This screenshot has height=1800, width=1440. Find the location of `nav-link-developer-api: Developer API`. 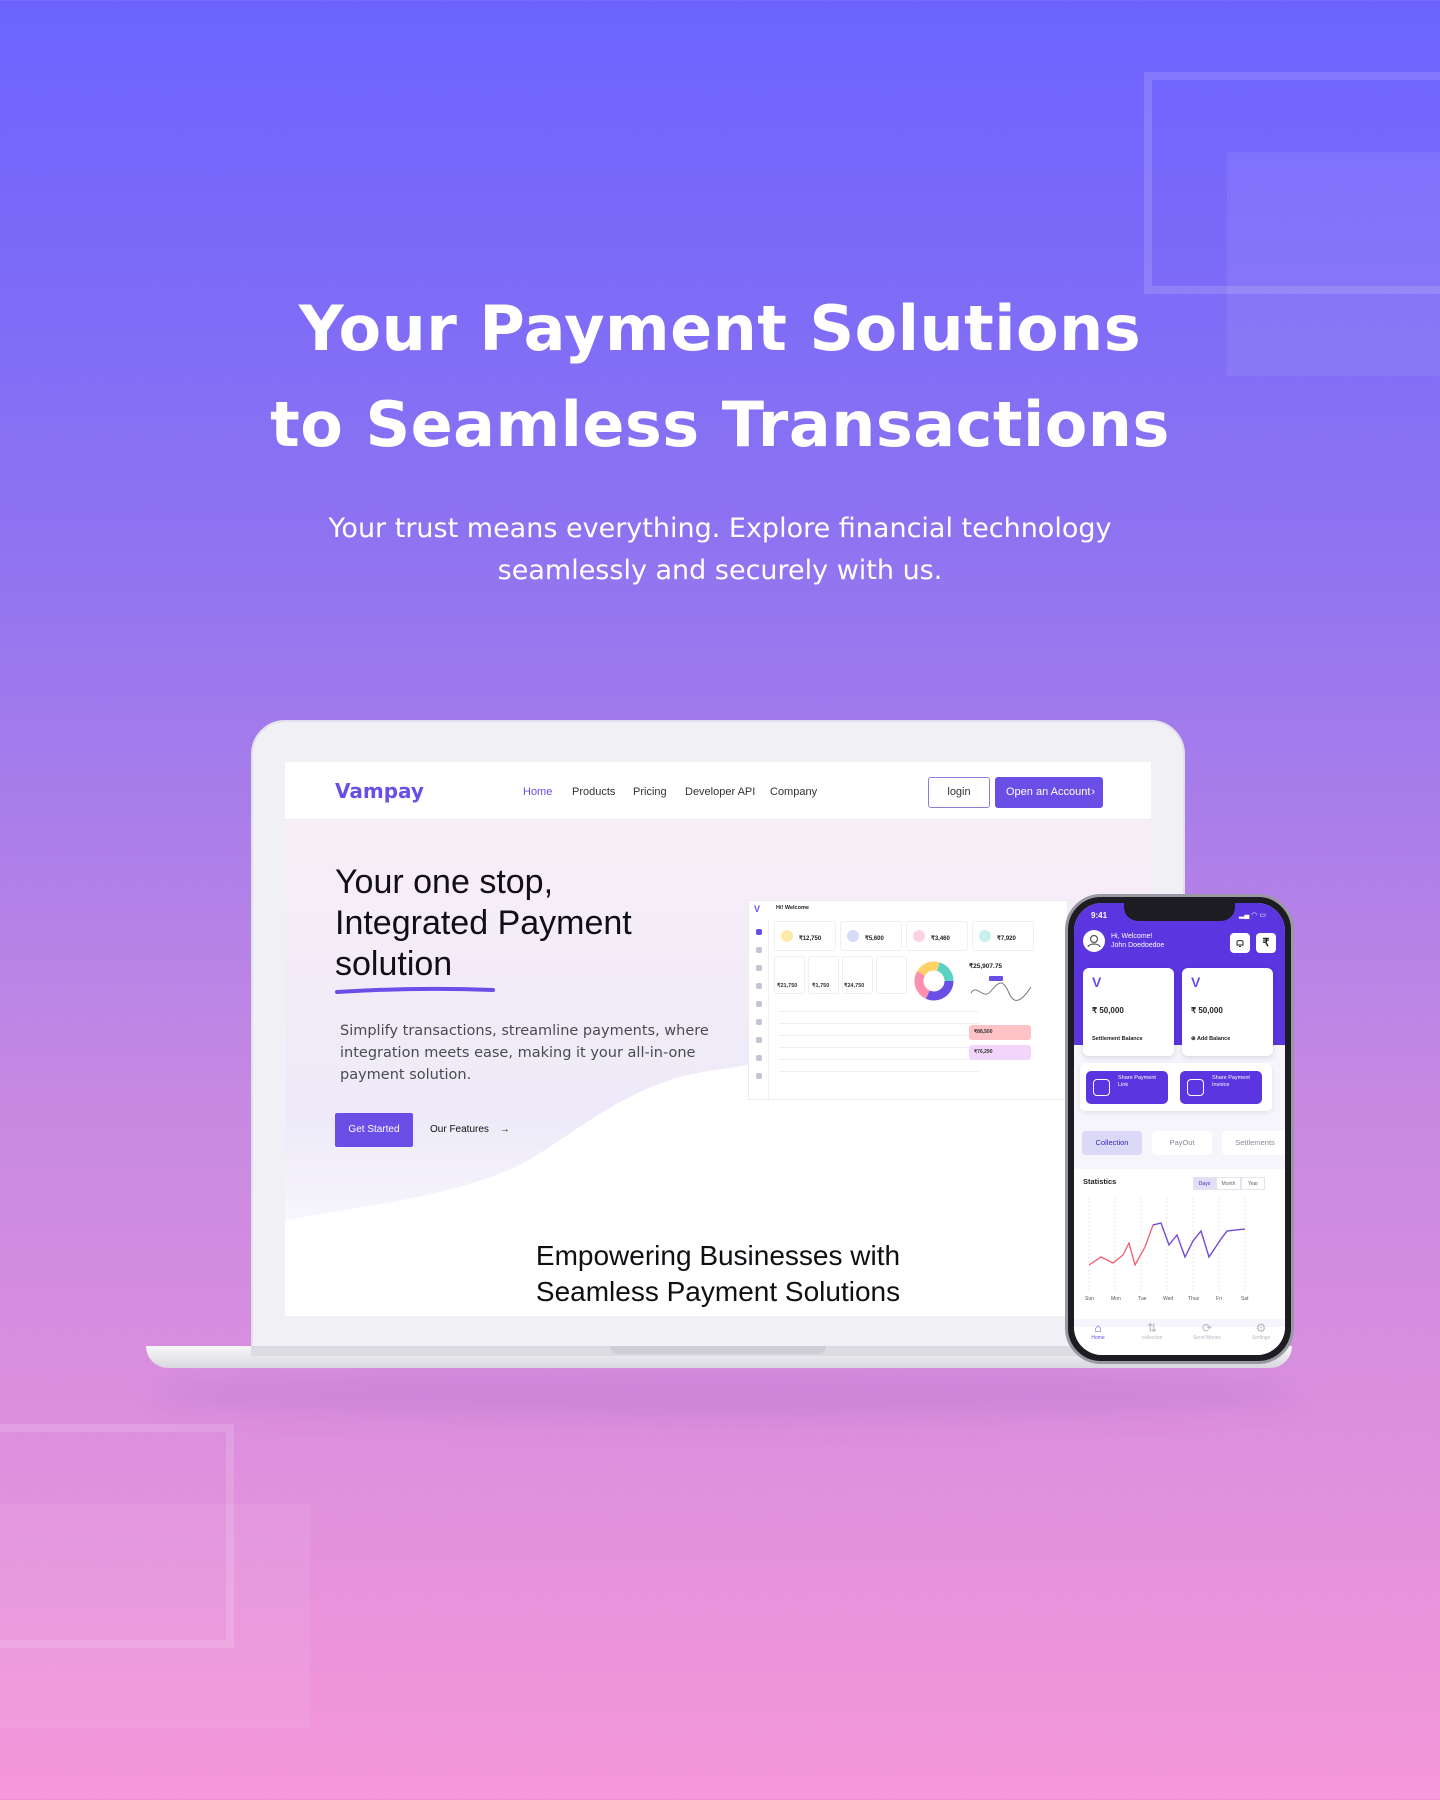

nav-link-developer-api: Developer API is located at coordinates (720, 792).